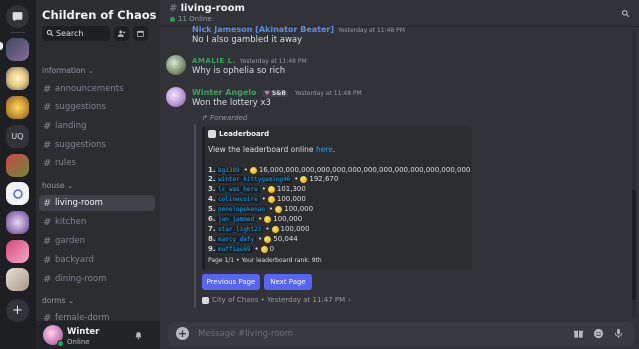 Image resolution: width=639 pixels, height=349 pixels. I want to click on emoji-icon, so click(598, 333).